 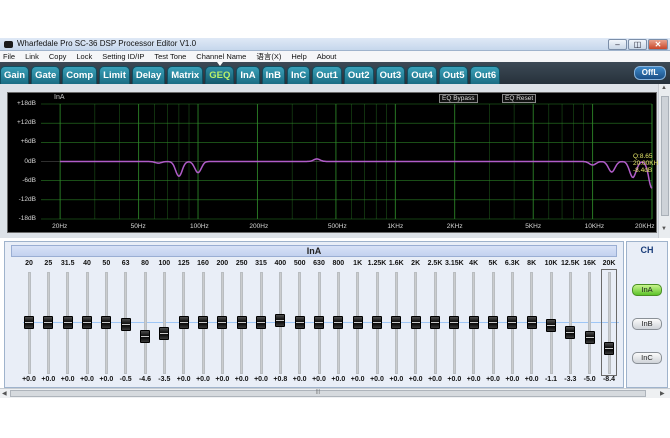 What do you see at coordinates (519, 98) in the screenshot?
I see `eq-reset-button: EQ Reset` at bounding box center [519, 98].